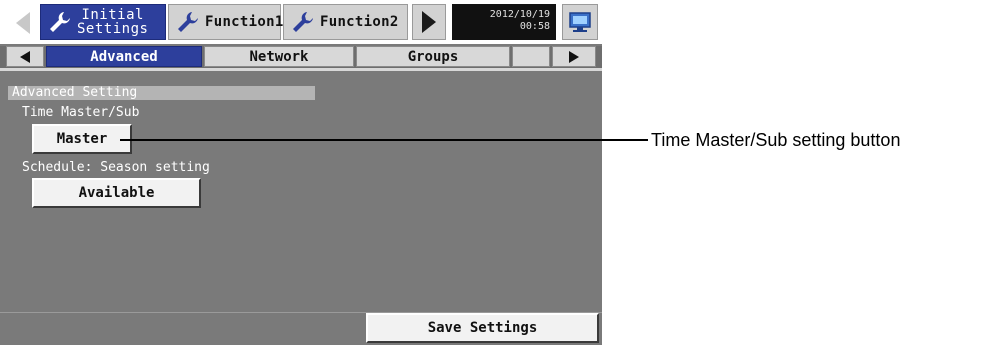 Image resolution: width=985 pixels, height=345 pixels. Describe the element at coordinates (81, 112) in the screenshot. I see `time-master-label: Time Master/Sub` at that location.